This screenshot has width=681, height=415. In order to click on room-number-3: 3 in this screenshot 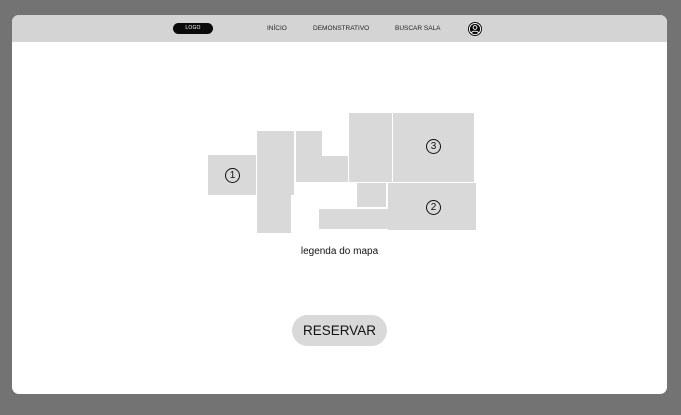, I will do `click(433, 146)`.